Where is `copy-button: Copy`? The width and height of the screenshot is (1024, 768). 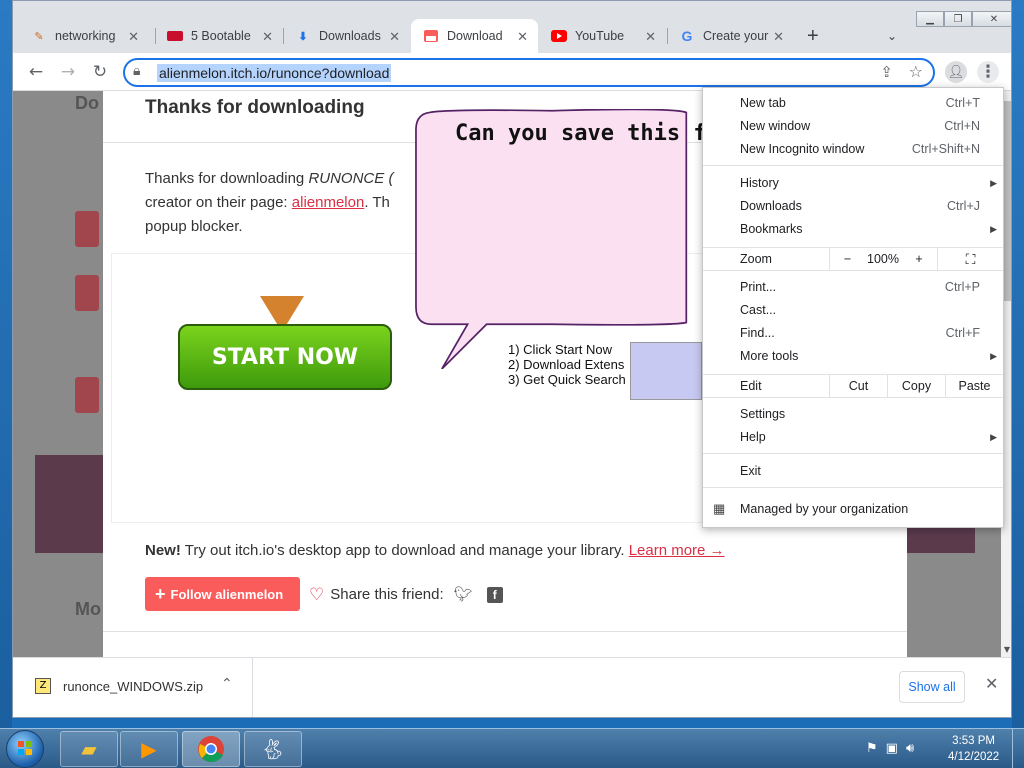
copy-button: Copy is located at coordinates (916, 386).